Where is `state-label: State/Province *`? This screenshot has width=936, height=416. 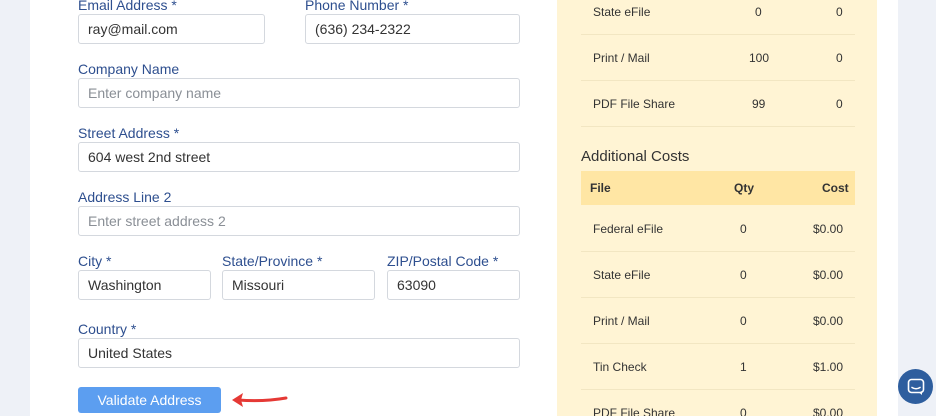
state-label: State/Province * is located at coordinates (272, 261).